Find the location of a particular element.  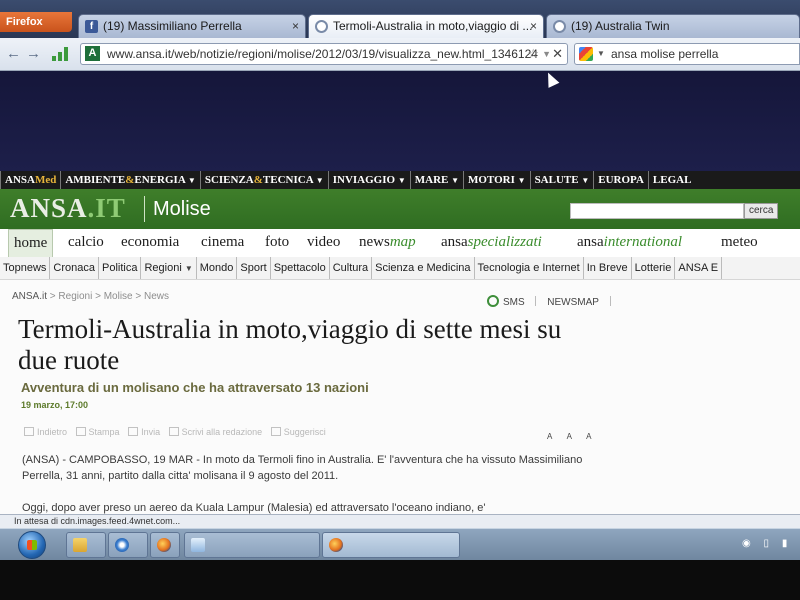

system-tray: ◉ ▯ ▮ is located at coordinates (769, 543).